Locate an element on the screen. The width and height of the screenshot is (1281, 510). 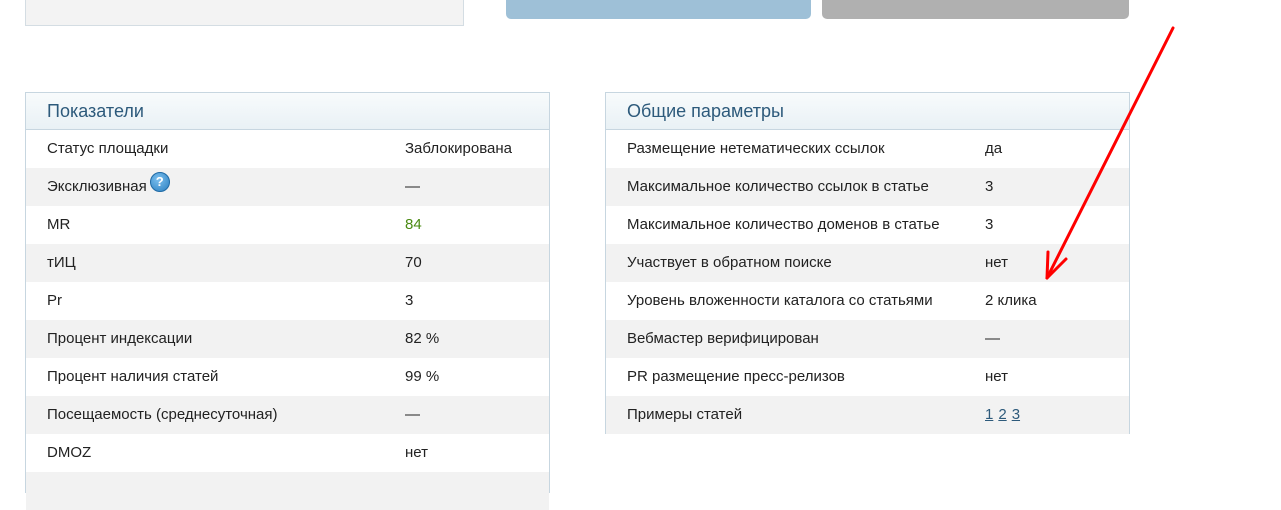
table-row: DMOZ нет is located at coordinates (287, 453).